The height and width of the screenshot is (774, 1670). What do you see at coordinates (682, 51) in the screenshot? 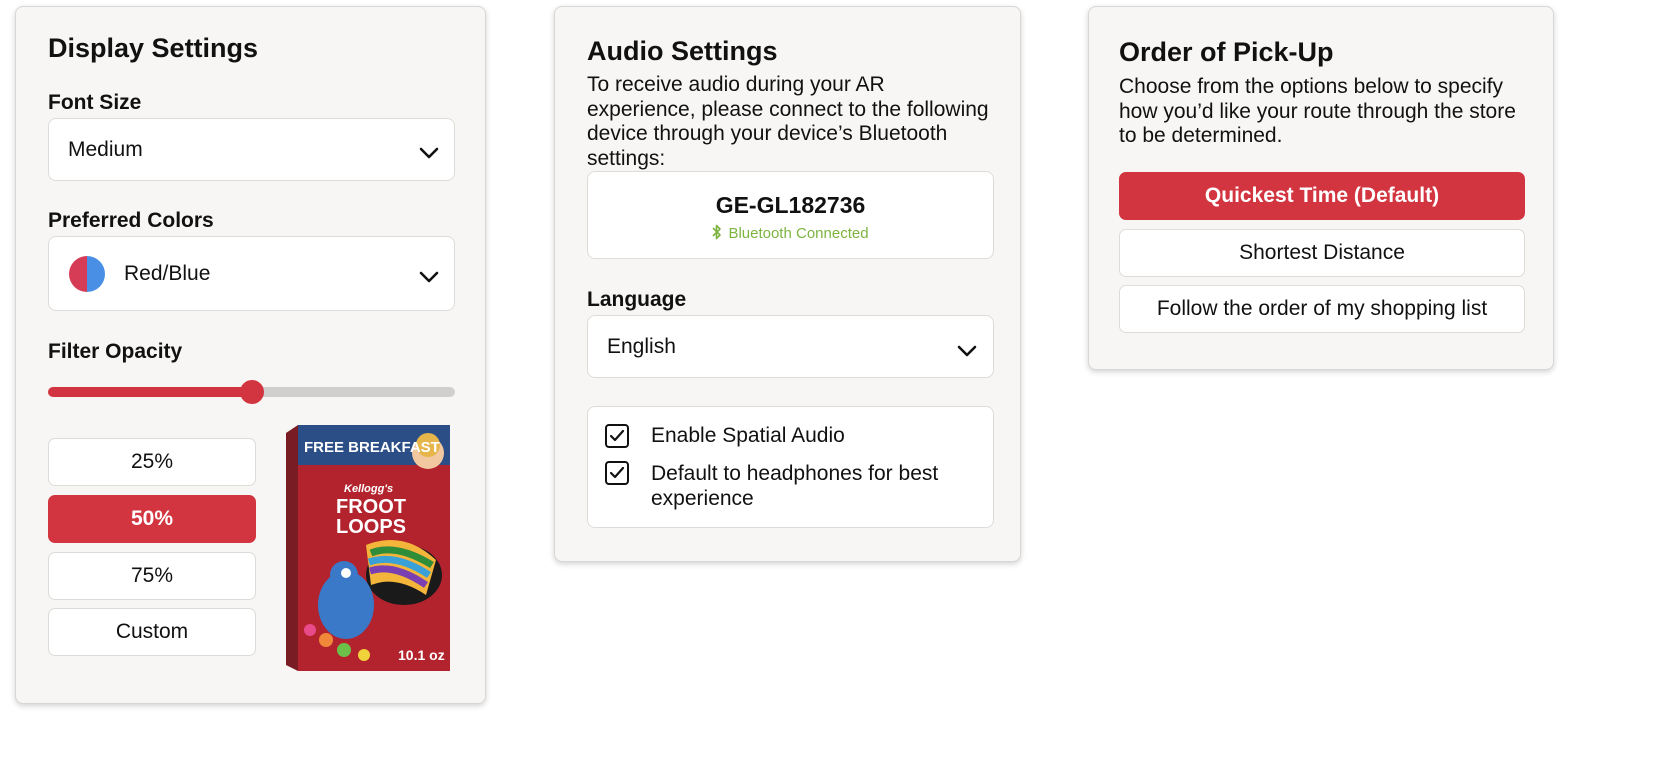
I see `audio-settings-title: Audio Settings` at bounding box center [682, 51].